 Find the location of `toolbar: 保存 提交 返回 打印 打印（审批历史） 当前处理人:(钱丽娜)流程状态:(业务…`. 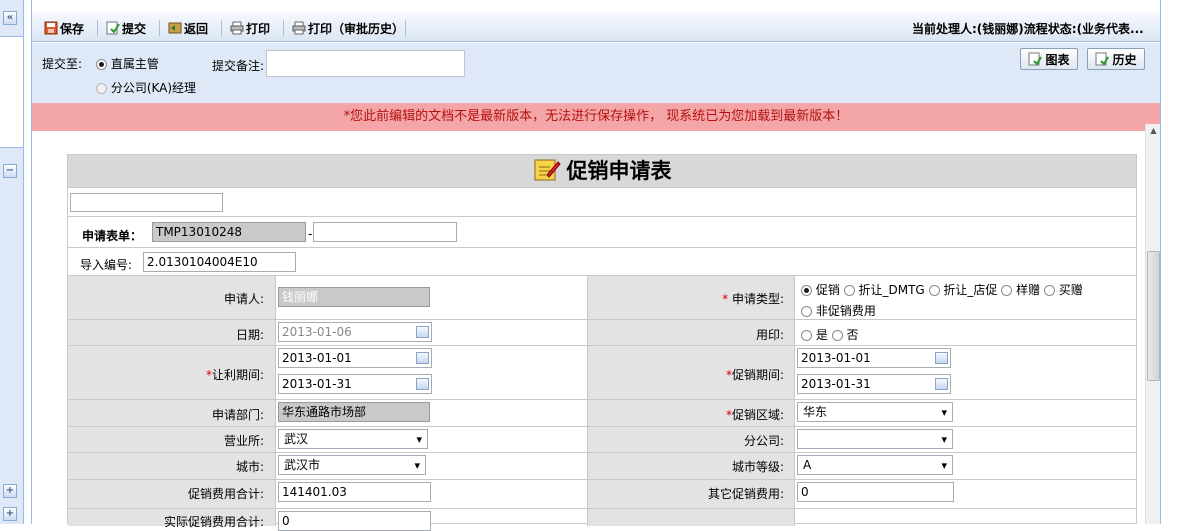

toolbar: 保存 提交 返回 打印 打印（审批历史） 当前处理人:(钱丽娜)流程状态:(业务… is located at coordinates (596, 27).